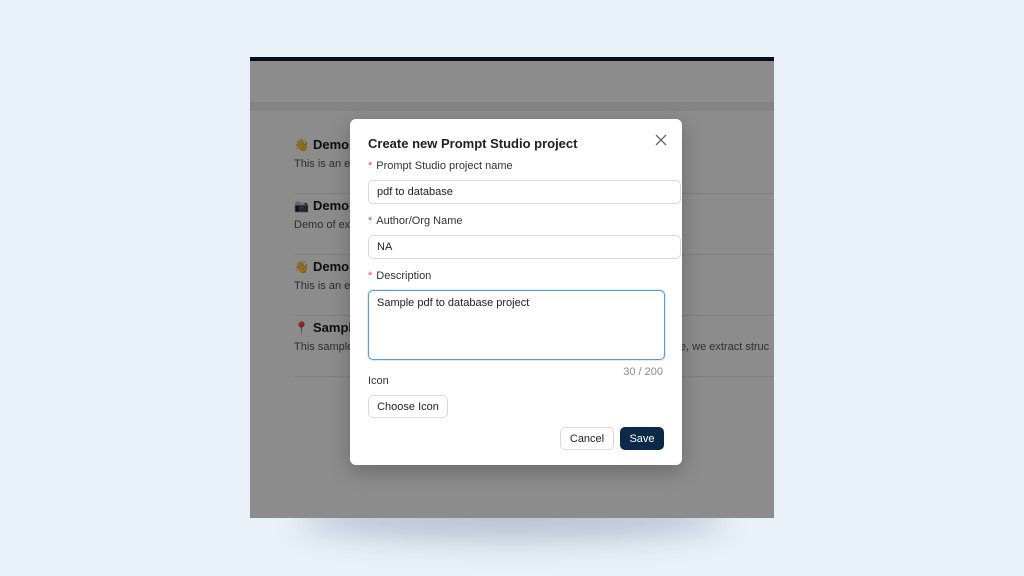 Image resolution: width=1024 pixels, height=576 pixels. Describe the element at coordinates (643, 372) in the screenshot. I see `character-count: 30 / 200` at that location.